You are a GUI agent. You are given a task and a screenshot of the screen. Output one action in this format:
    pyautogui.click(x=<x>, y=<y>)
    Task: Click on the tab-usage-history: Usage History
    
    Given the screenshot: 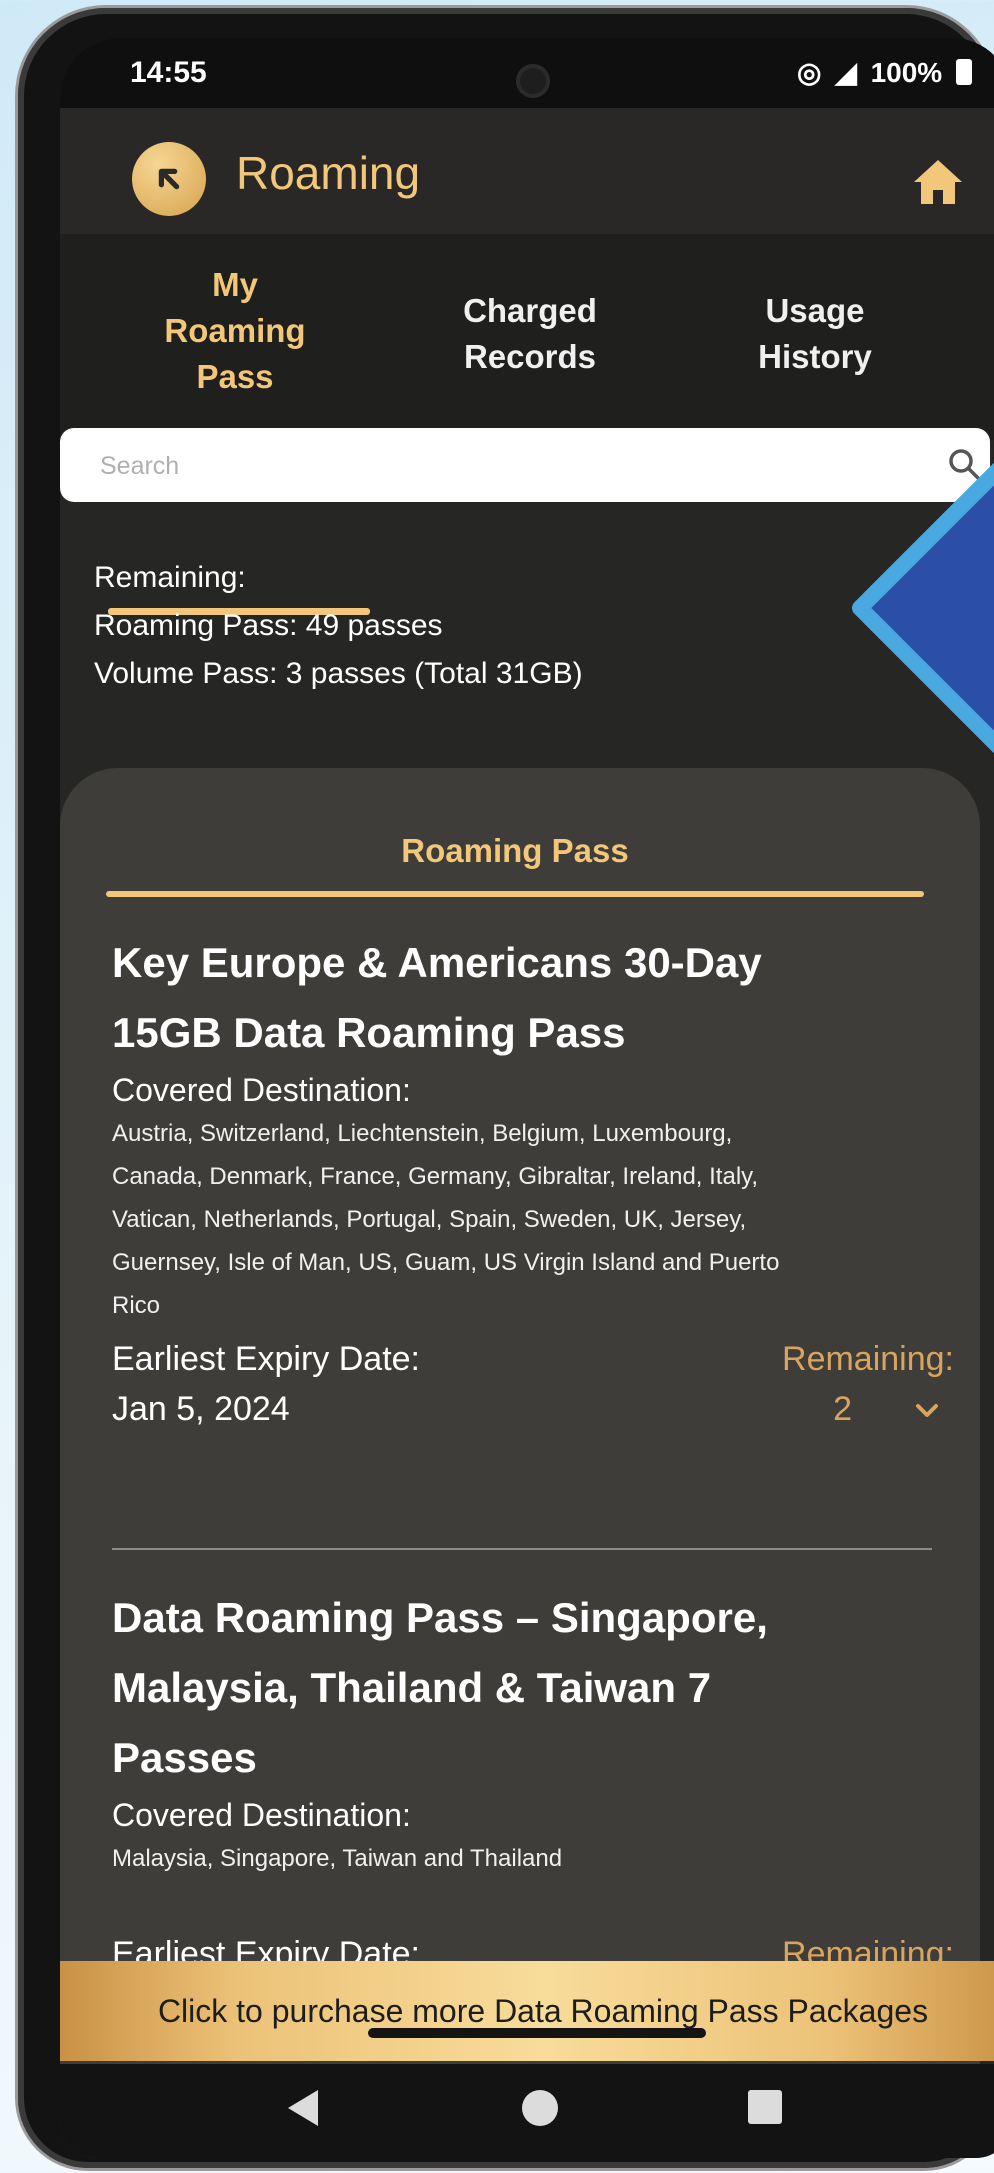 What is the action you would take?
    pyautogui.click(x=815, y=334)
    